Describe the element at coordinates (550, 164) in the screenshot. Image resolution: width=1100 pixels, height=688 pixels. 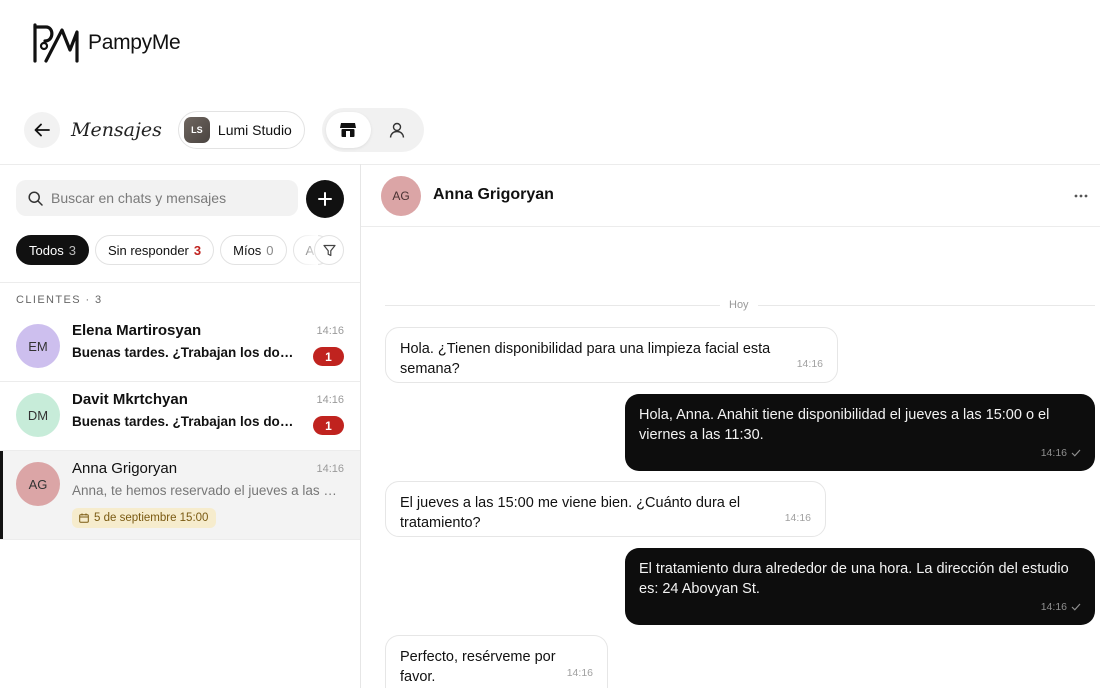
I see `header-divider` at that location.